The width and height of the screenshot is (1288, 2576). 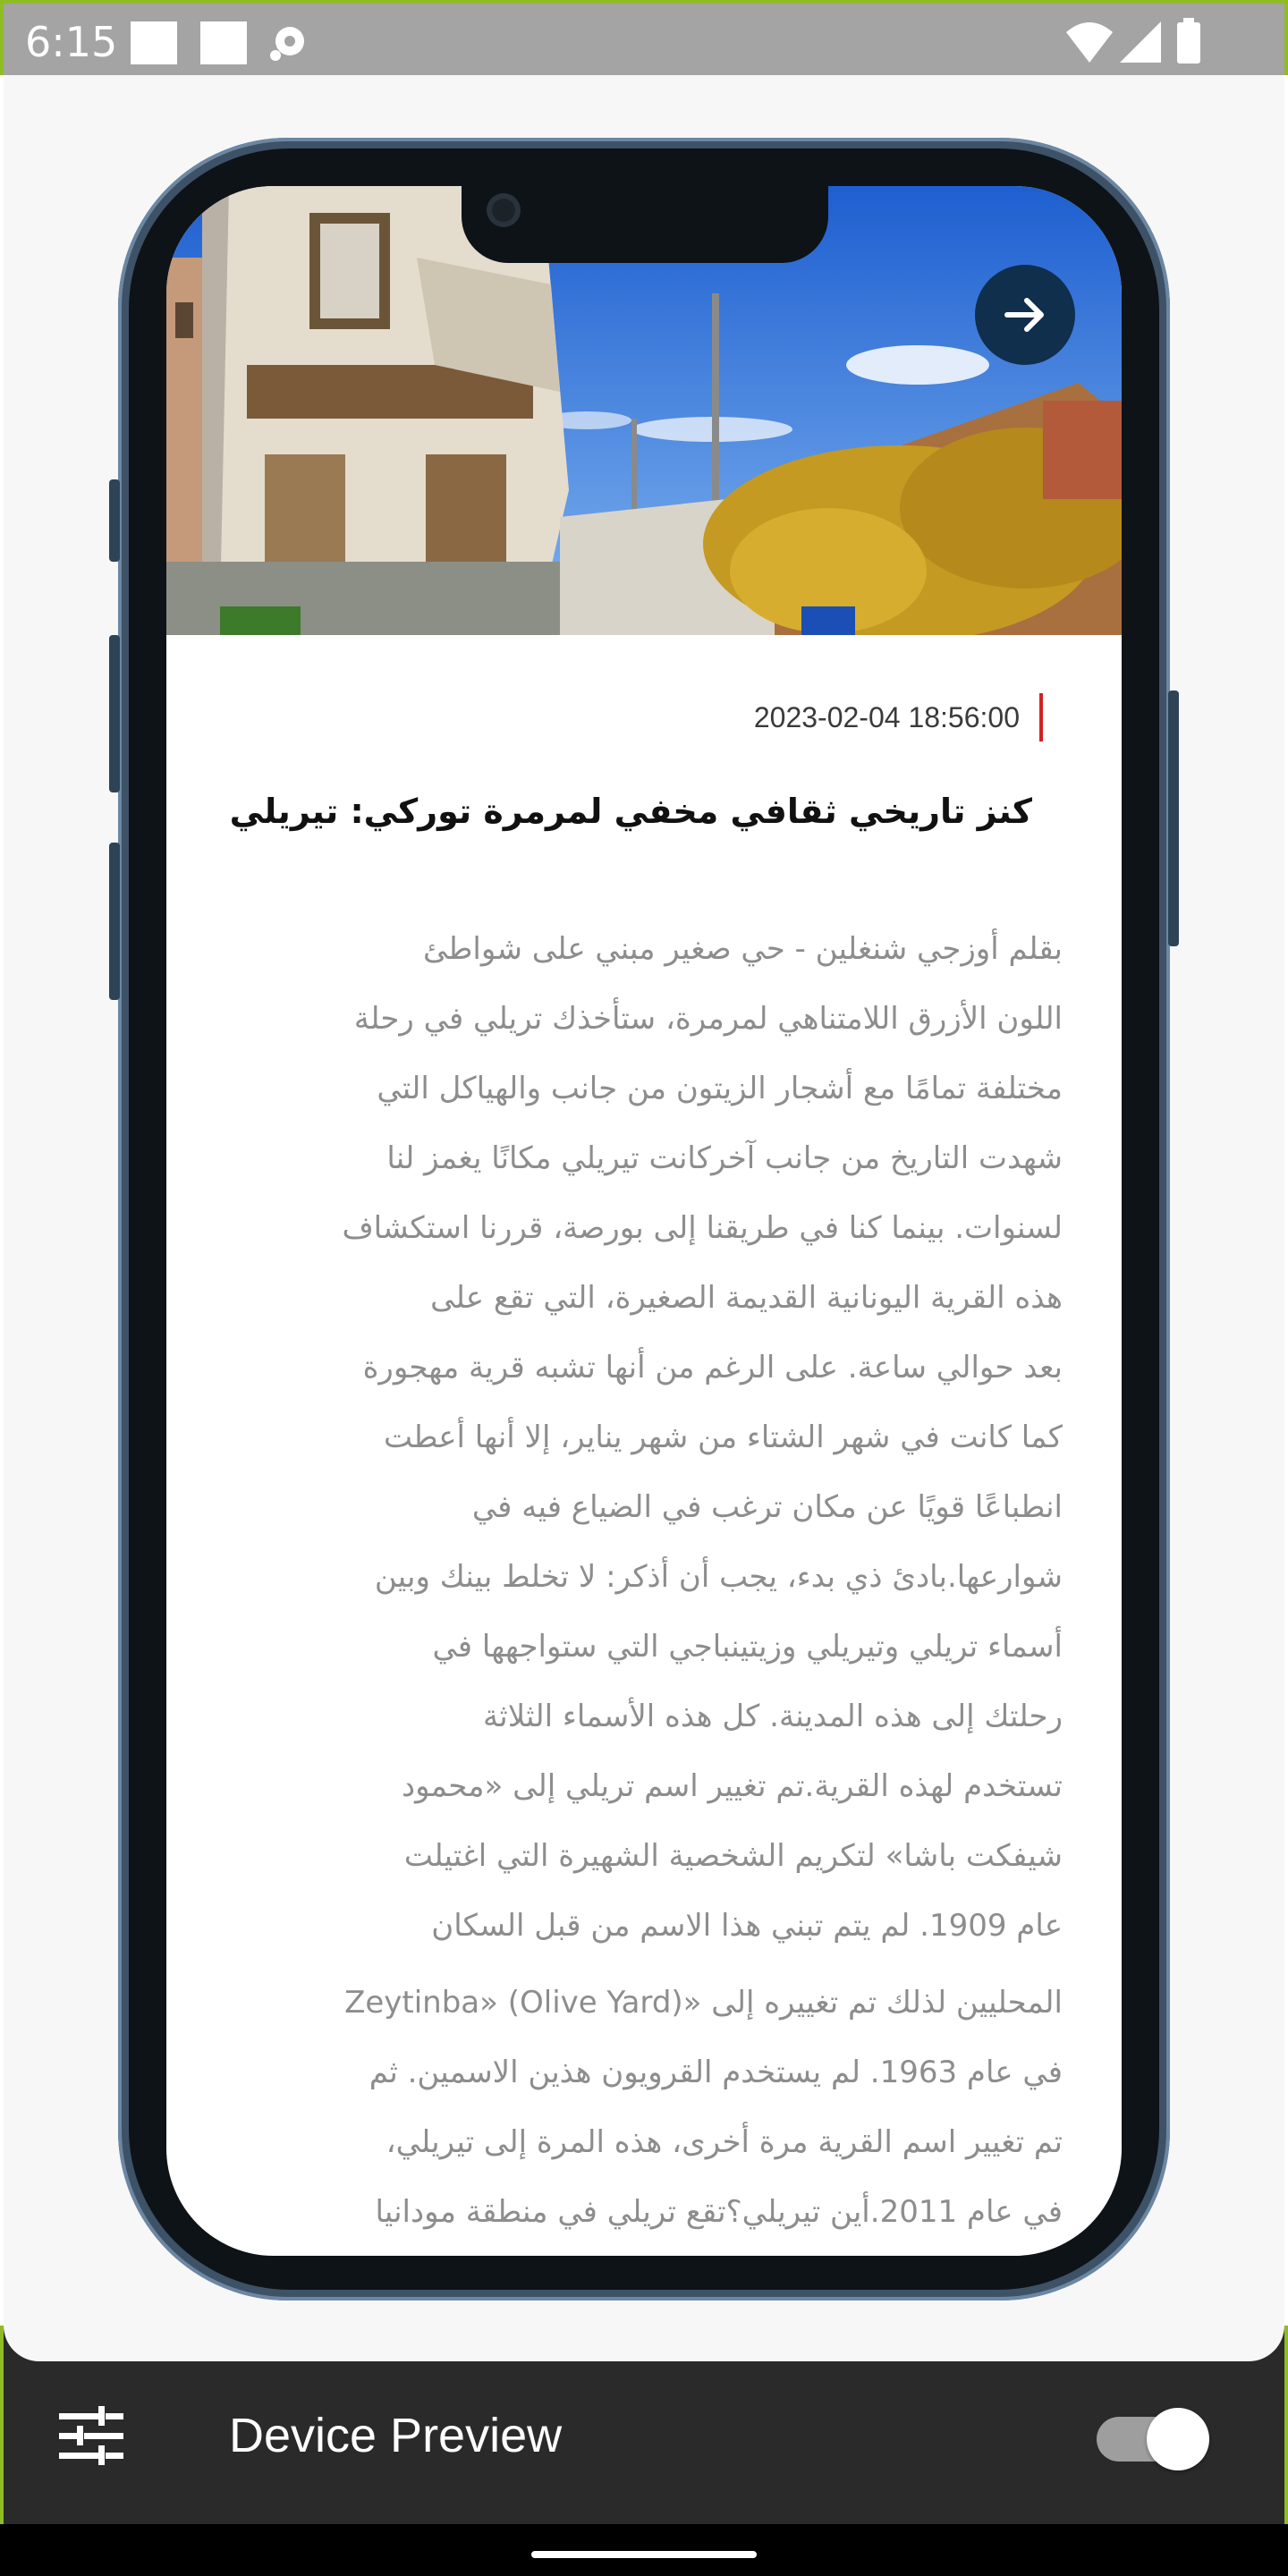 I want to click on home-gesture-handle, so click(x=644, y=2554).